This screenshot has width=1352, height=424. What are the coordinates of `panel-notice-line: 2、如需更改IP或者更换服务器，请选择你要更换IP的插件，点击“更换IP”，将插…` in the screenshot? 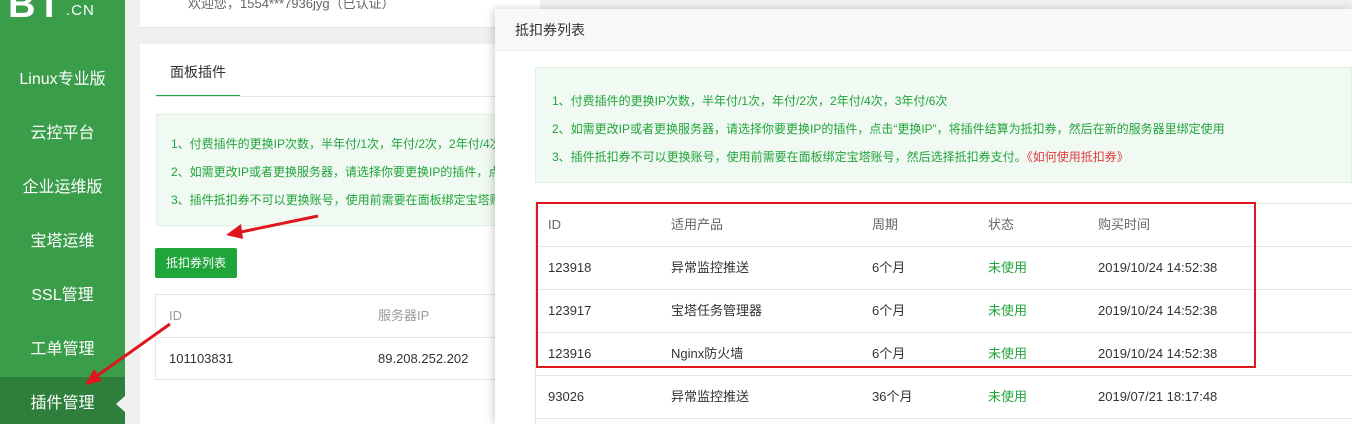 It's located at (335, 172).